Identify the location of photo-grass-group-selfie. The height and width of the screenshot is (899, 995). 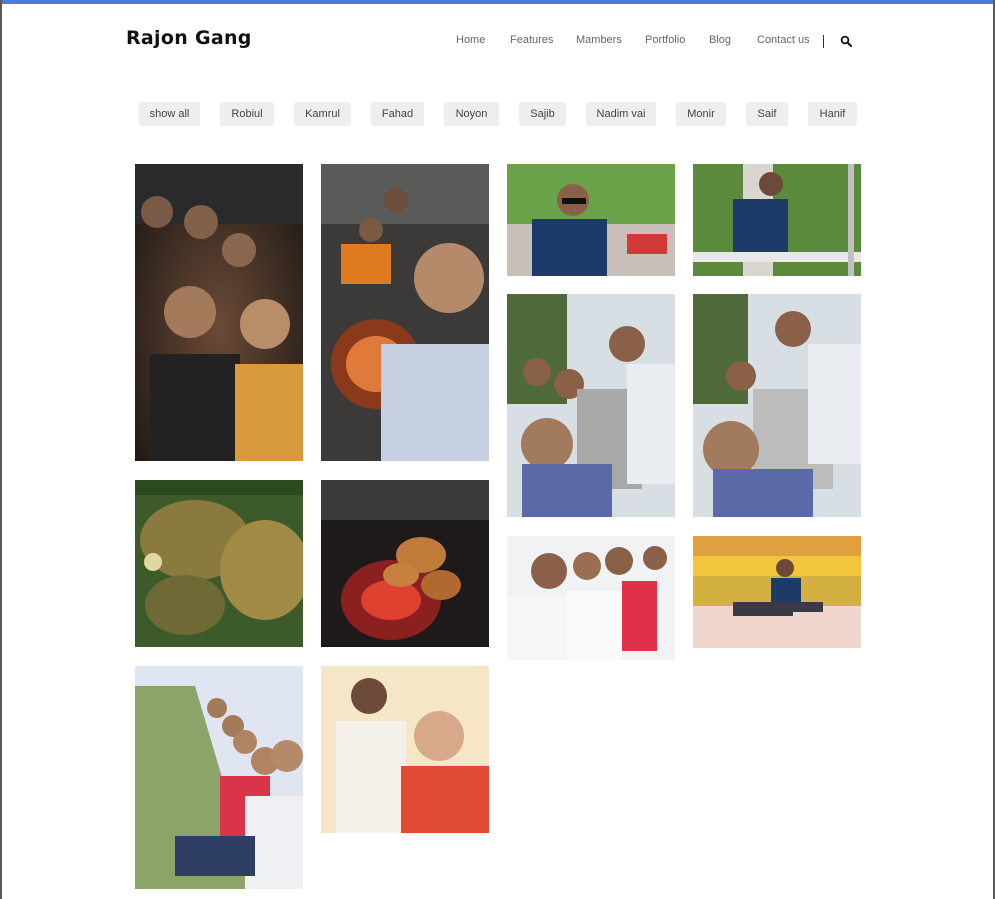
(219, 777).